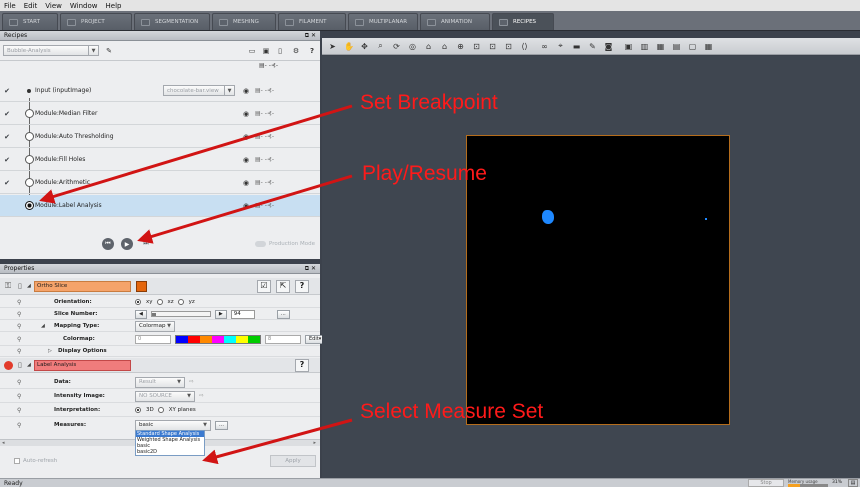  Describe the element at coordinates (180, 302) in the screenshot. I see `radio-yz` at that location.